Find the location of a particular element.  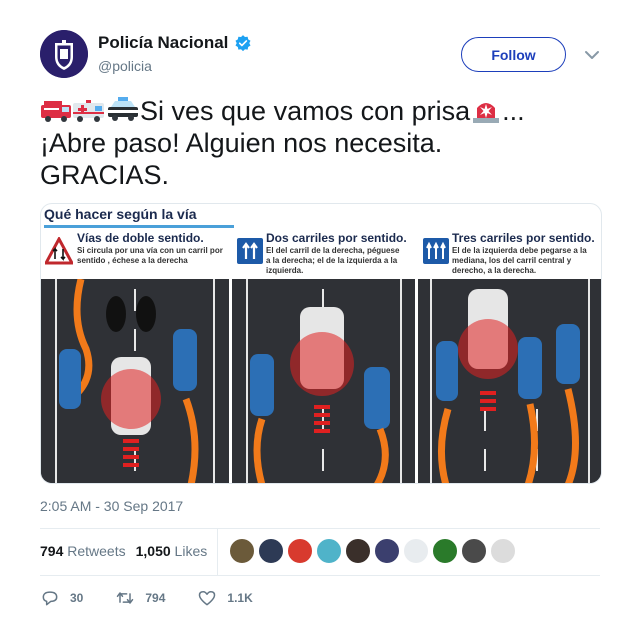

tweet-text-line-3: GRACIAS. is located at coordinates (105, 175).